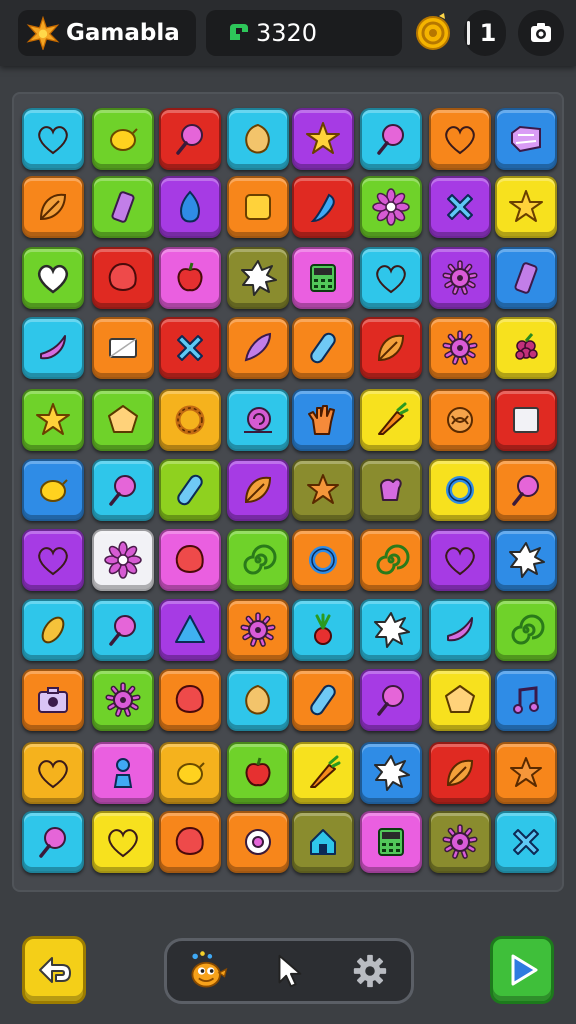  Describe the element at coordinates (526, 348) in the screenshot. I see `tile-grape` at that location.